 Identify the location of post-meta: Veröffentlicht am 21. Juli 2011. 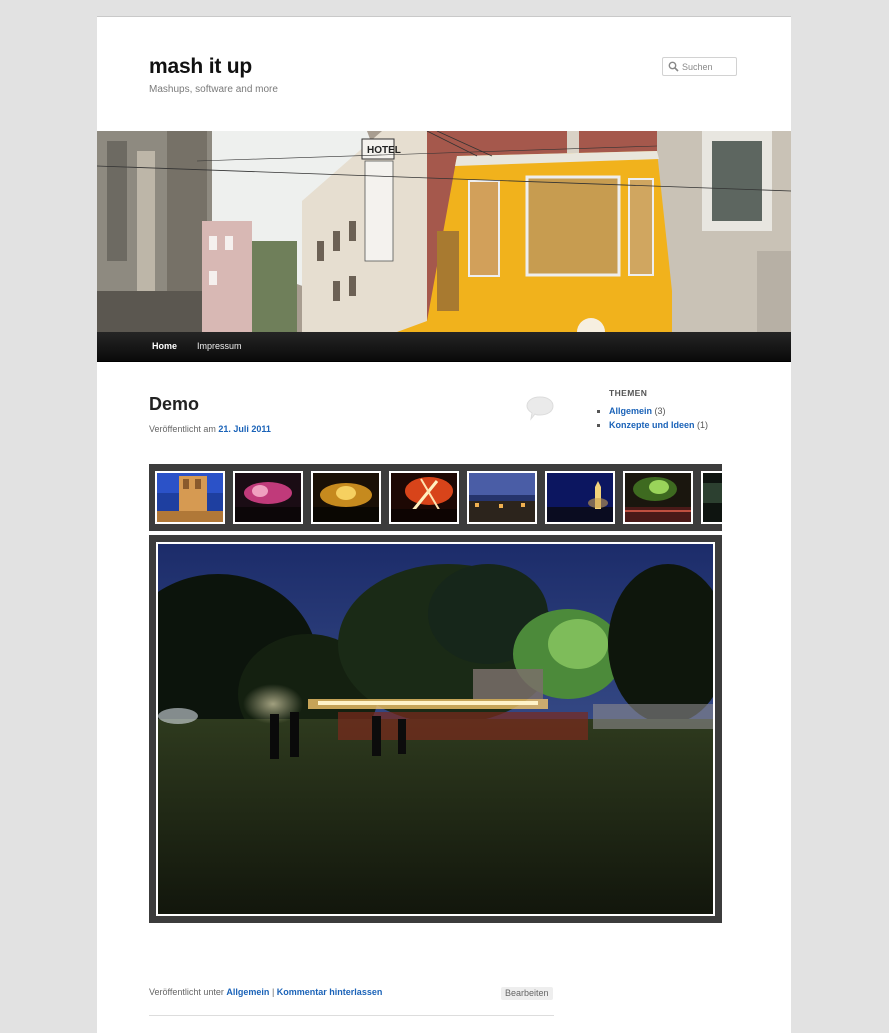
(210, 429).